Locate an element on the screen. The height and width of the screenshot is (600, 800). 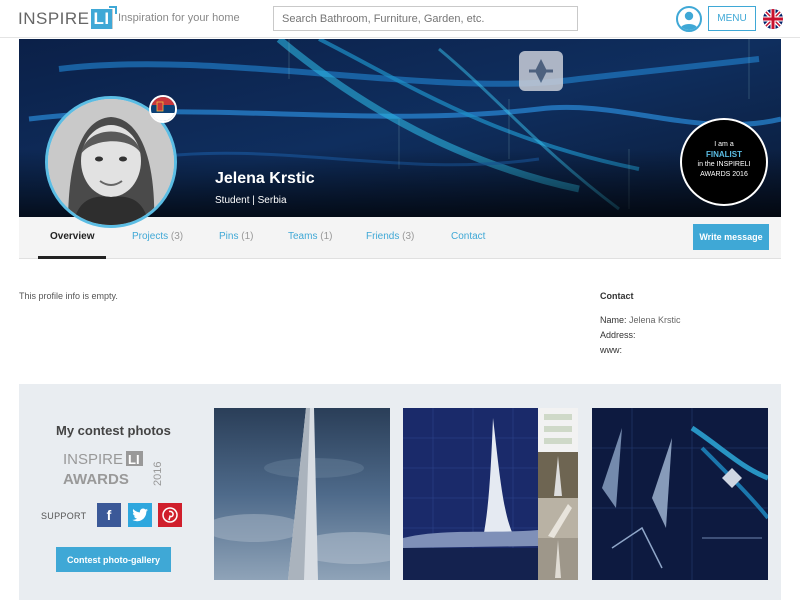
pinterest-share-button is located at coordinates (170, 515).